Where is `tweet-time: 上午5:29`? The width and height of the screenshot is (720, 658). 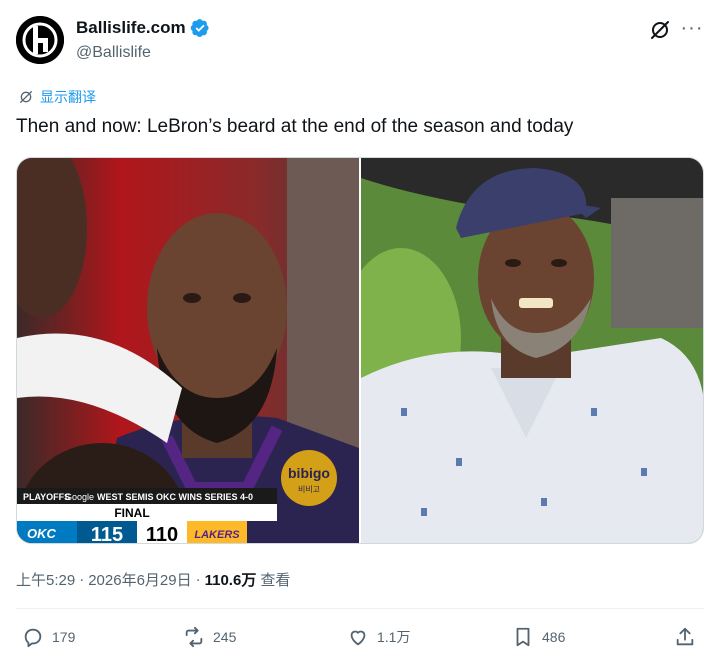 tweet-time: 上午5:29 is located at coordinates (45, 579).